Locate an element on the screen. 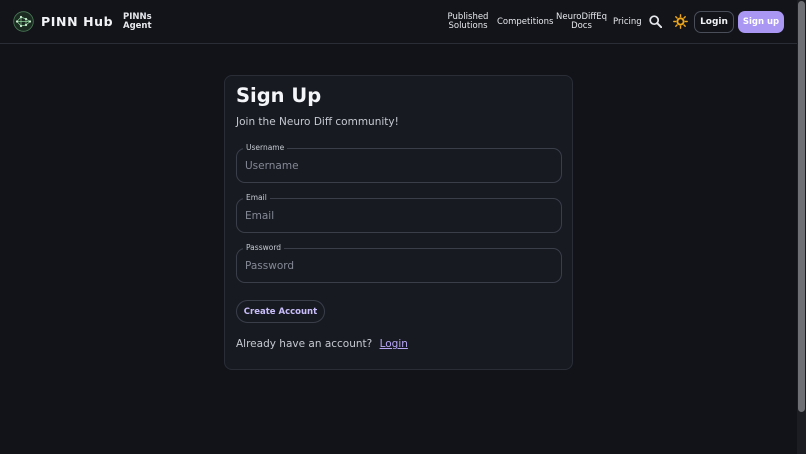 The width and height of the screenshot is (806, 454). nav-link-neurodiffeq-docs: NeuroDiffEq Docs is located at coordinates (581, 22).